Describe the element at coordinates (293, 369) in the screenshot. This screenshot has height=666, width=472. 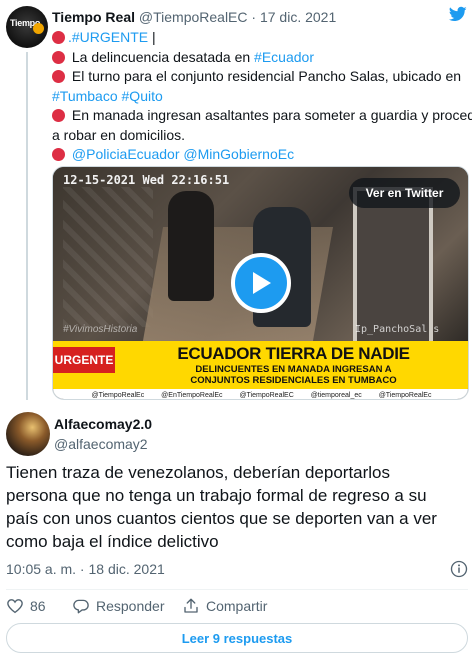
I see `banner-sub-line-1: DELINCUENTES EN MANADA INGRESAN A` at that location.